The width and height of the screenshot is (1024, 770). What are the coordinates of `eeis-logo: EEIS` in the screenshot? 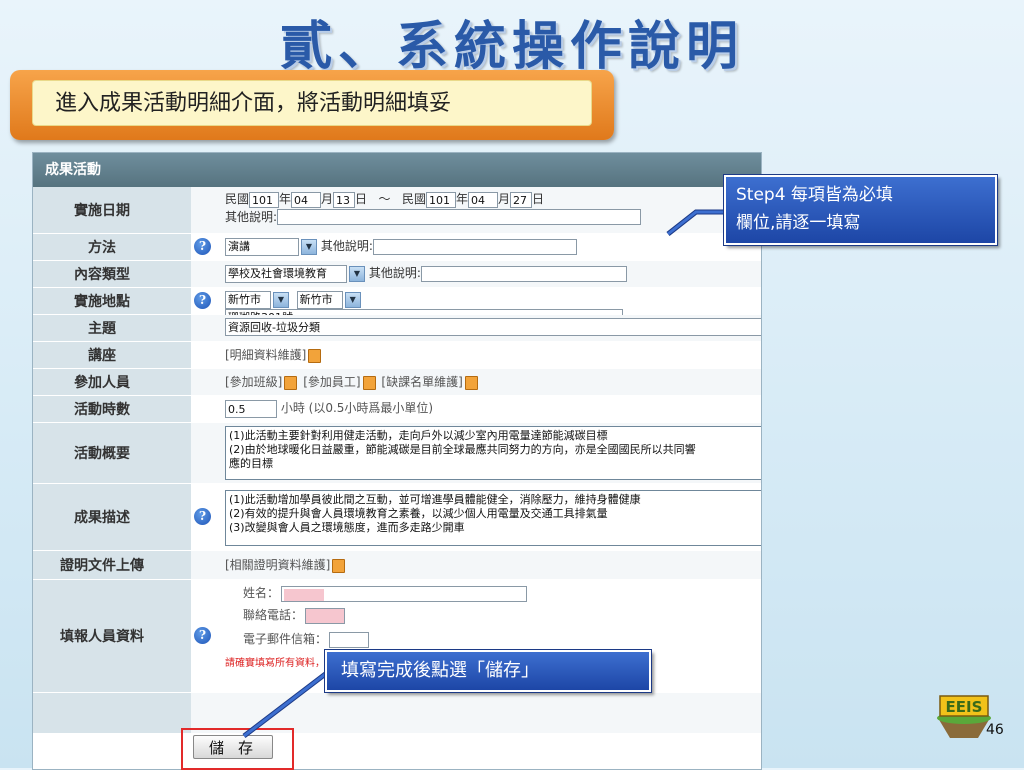 It's located at (964, 714).